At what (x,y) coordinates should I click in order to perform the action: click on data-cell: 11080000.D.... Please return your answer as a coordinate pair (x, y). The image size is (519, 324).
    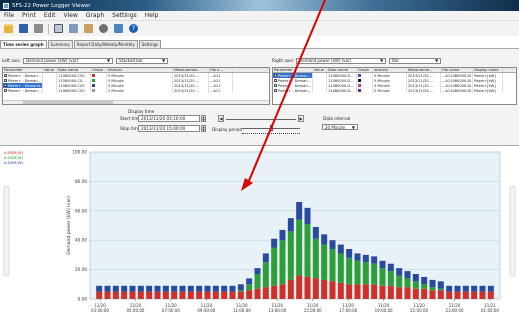
    Looking at the image, I should click on (342, 90).